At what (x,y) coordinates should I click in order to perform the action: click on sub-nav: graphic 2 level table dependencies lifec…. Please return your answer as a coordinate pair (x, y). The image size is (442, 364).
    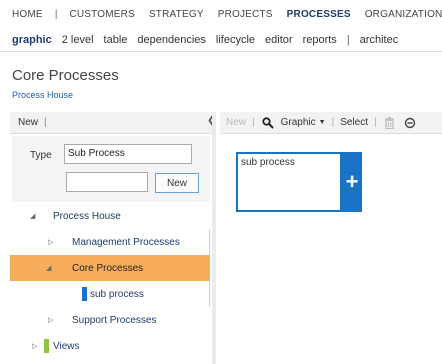
    Looking at the image, I should click on (221, 40).